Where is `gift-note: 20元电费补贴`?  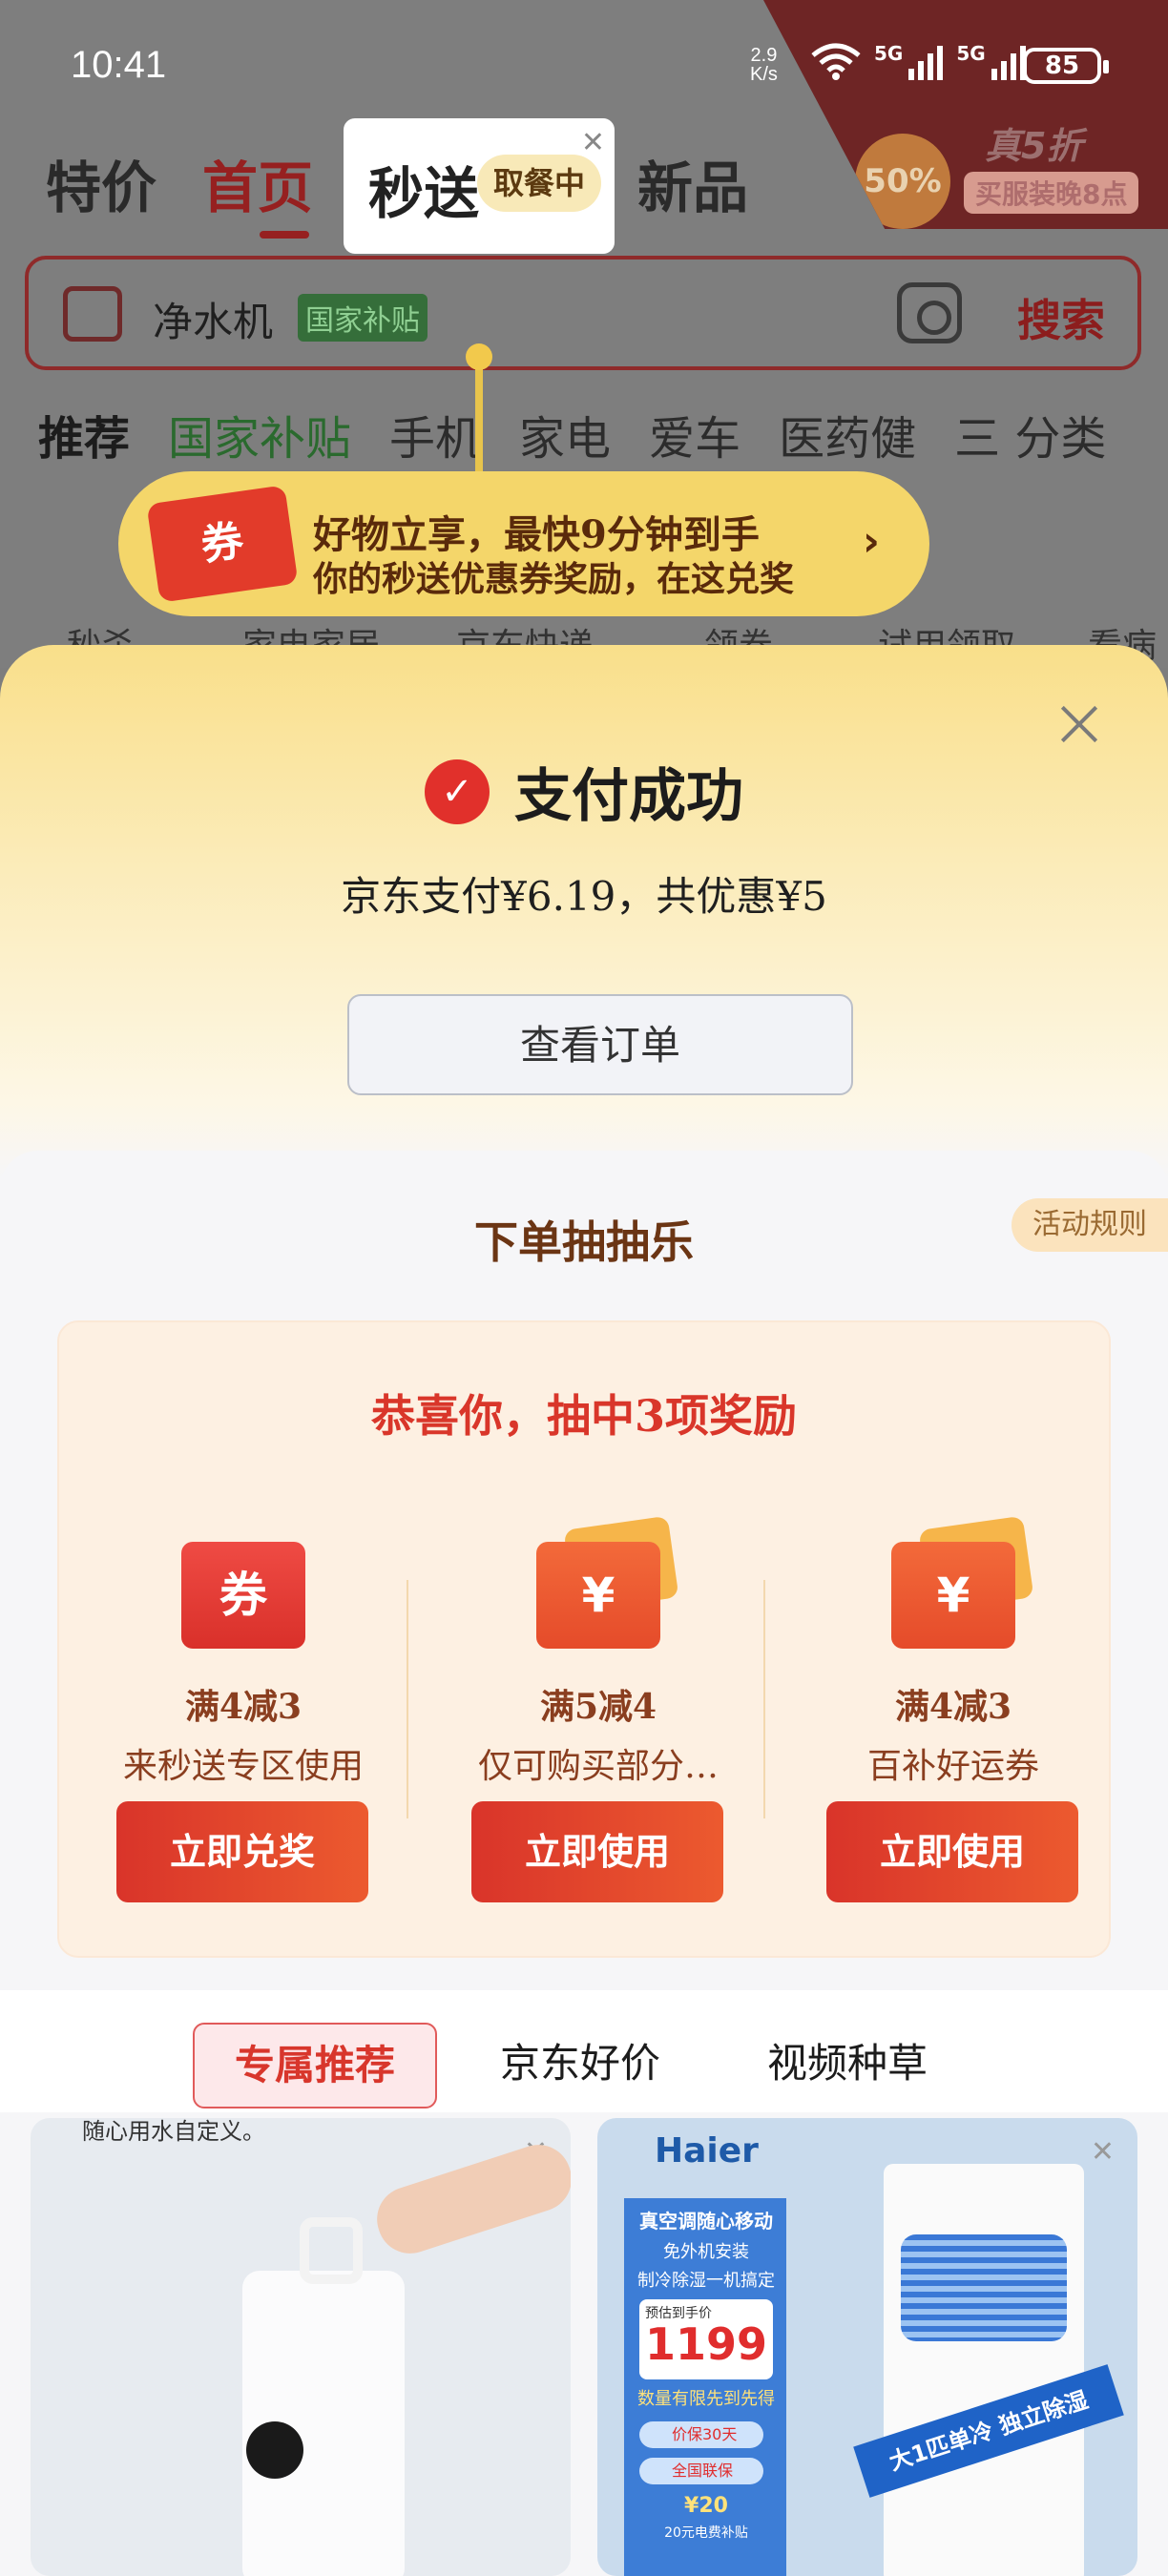
gift-note: 20元电费补贴 is located at coordinates (706, 2533).